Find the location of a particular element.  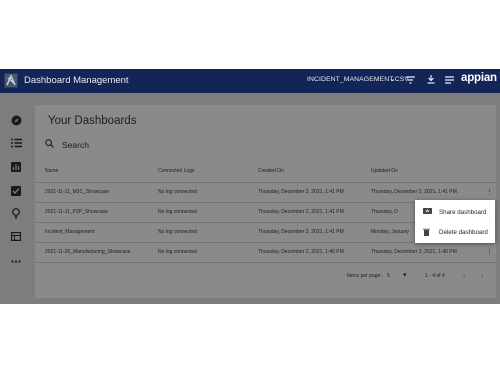

cell-name: 2021-11-11_P2P_Showcase is located at coordinates (76, 212).